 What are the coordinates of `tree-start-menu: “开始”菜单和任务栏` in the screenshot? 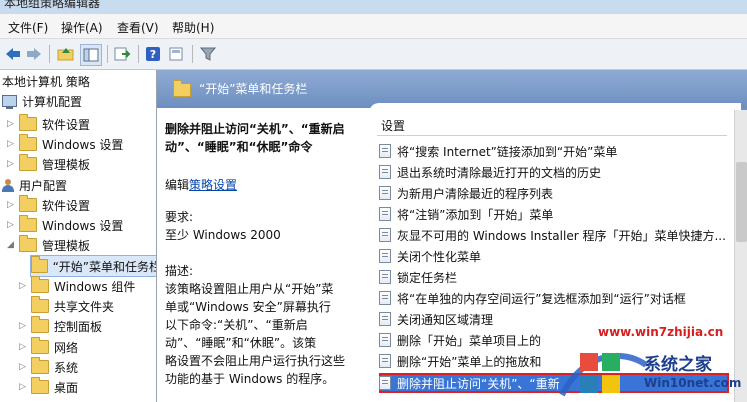 It's located at (93, 266).